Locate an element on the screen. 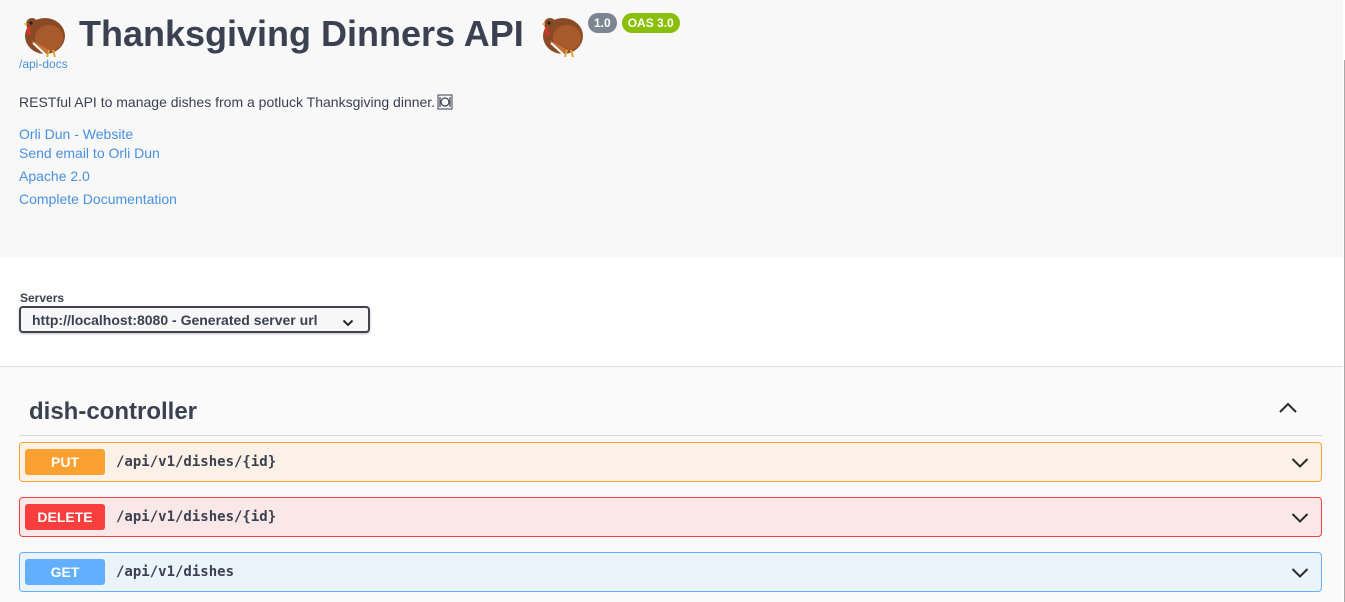  website-link: Orli Dun - Website is located at coordinates (76, 134).